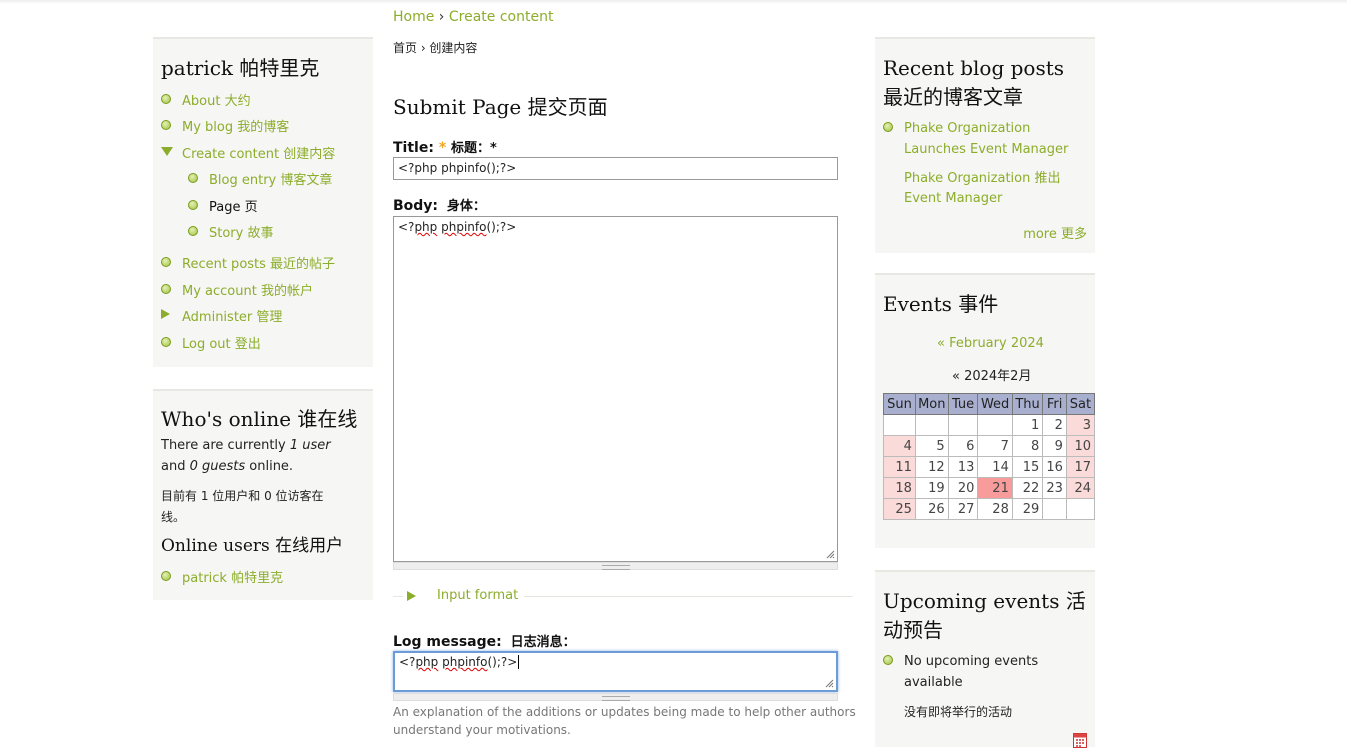  What do you see at coordinates (1080, 425) in the screenshot?
I see `calendar-day: 3` at bounding box center [1080, 425].